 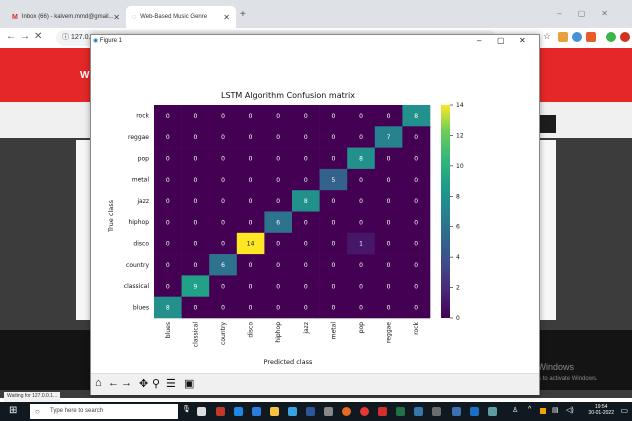 I want to click on cell-value-label: 6, so click(x=223, y=265).